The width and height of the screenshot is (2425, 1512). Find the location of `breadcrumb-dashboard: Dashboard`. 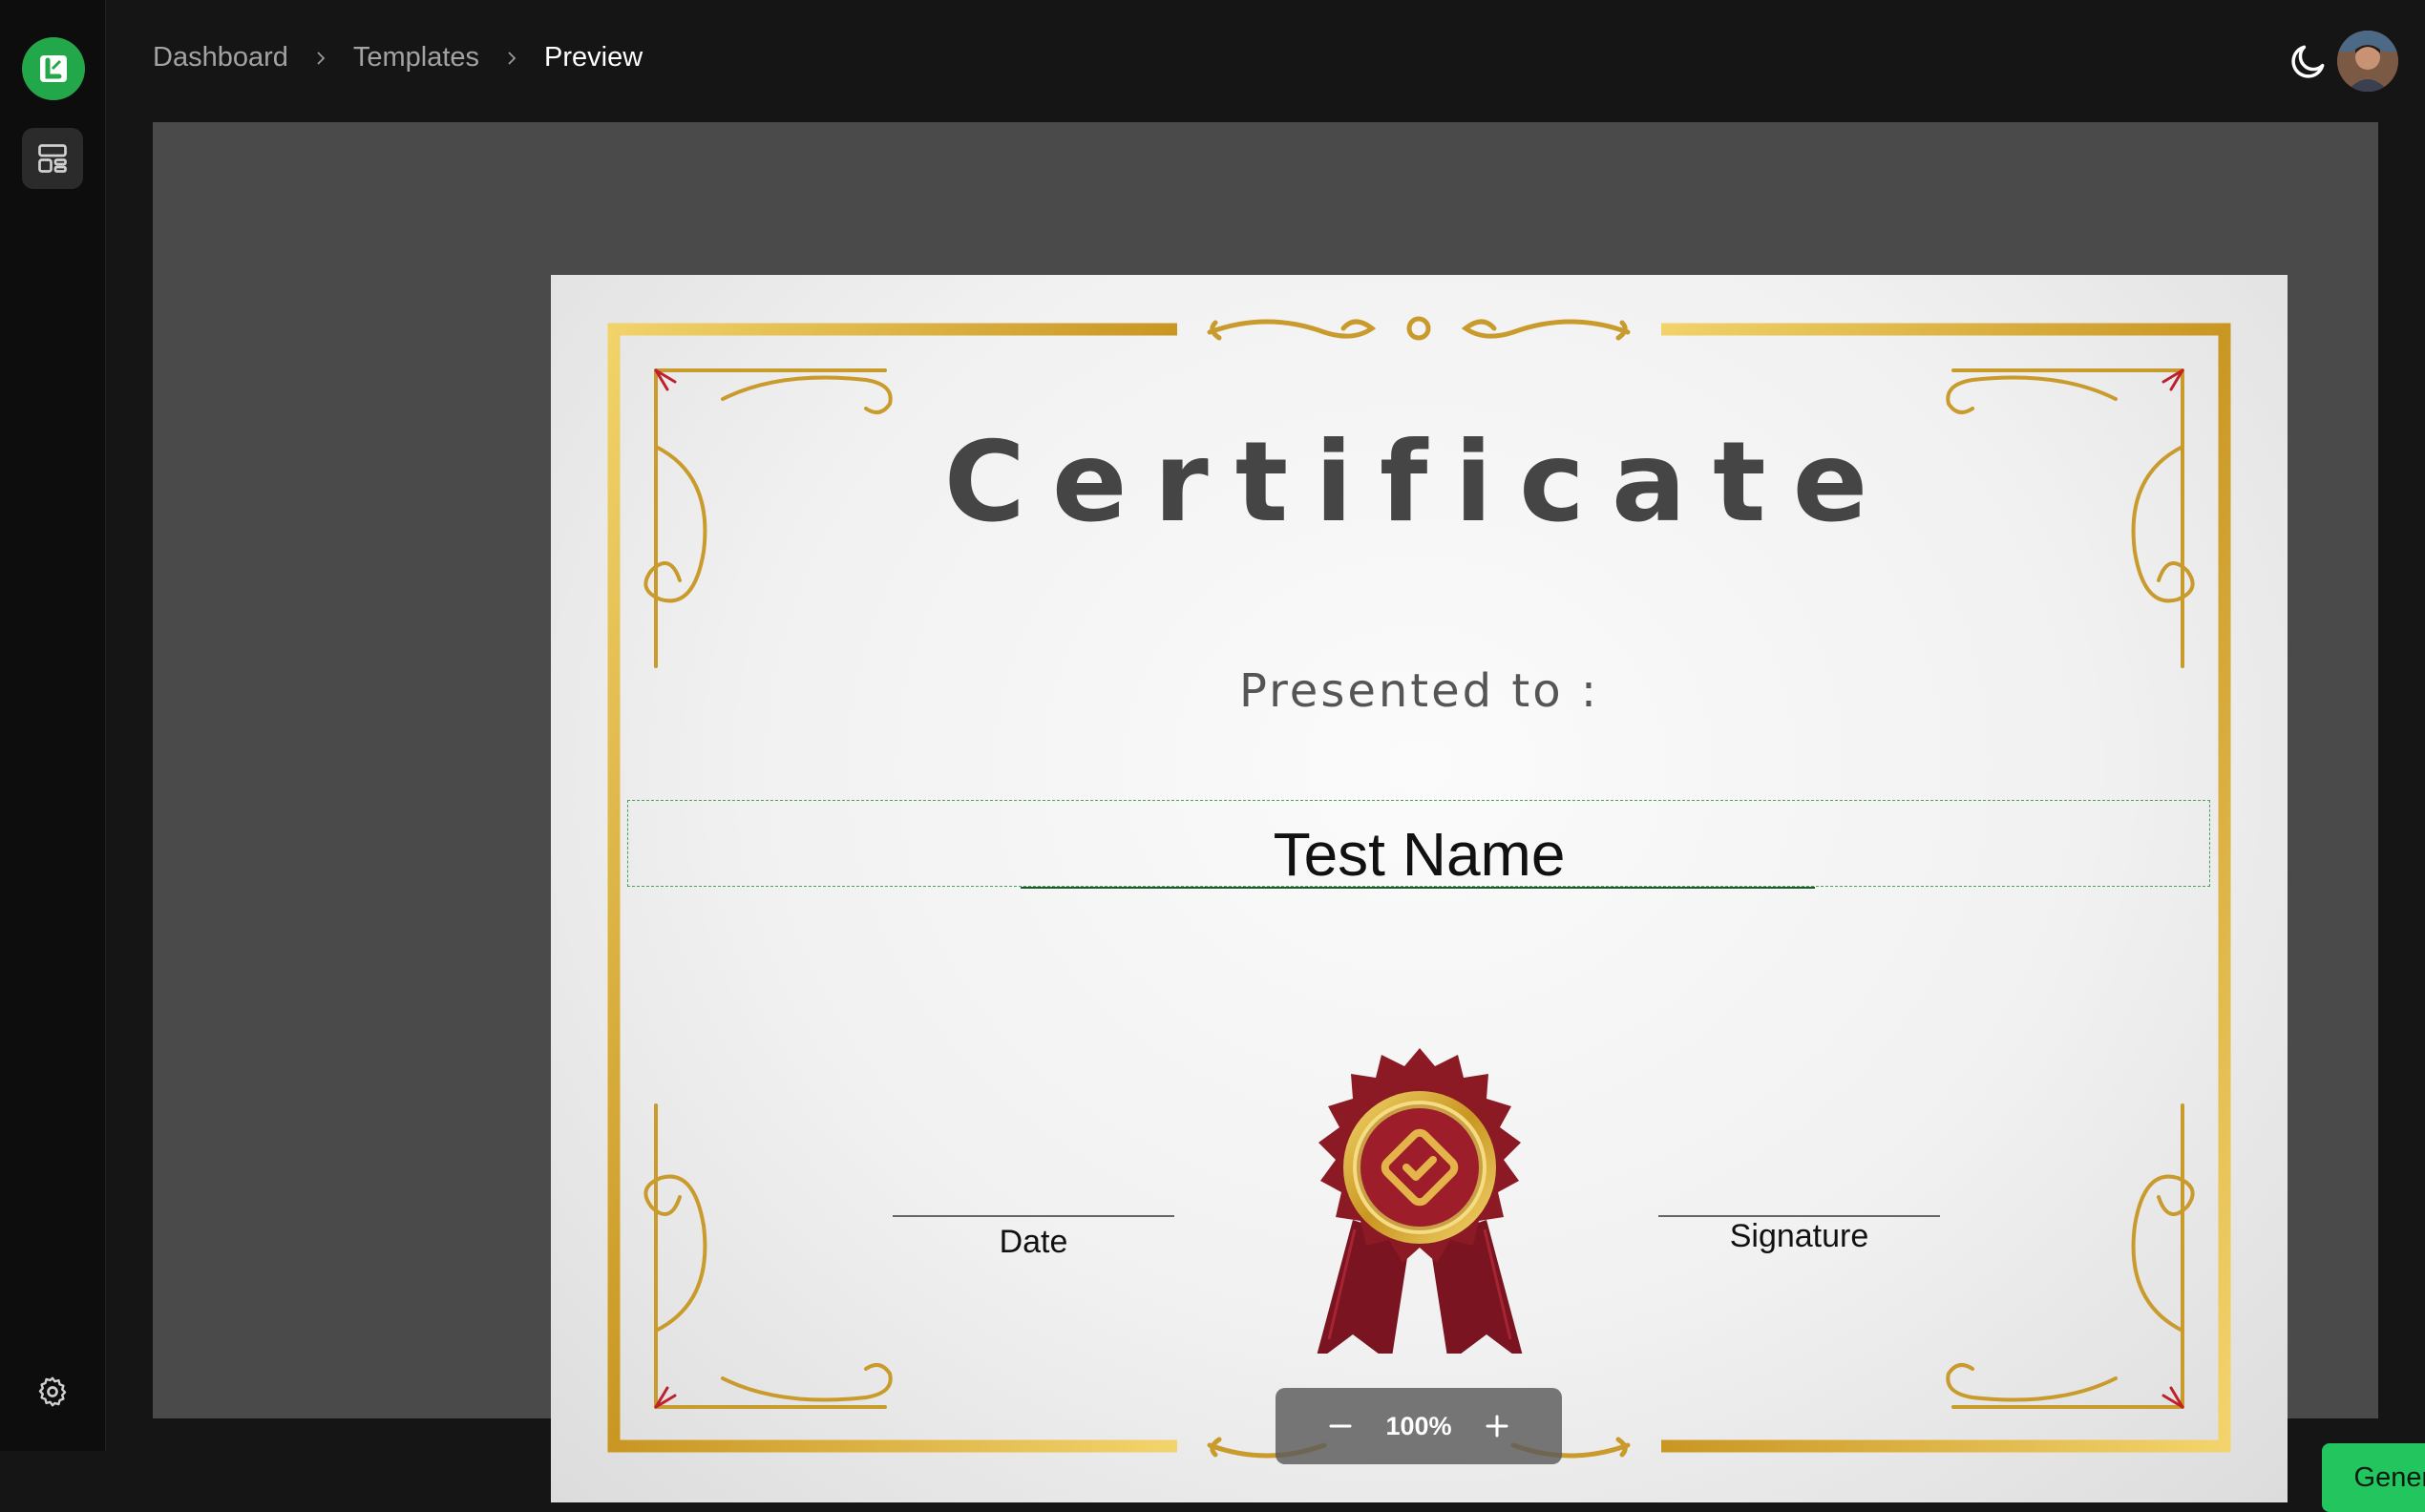

breadcrumb-dashboard: Dashboard is located at coordinates (221, 58).